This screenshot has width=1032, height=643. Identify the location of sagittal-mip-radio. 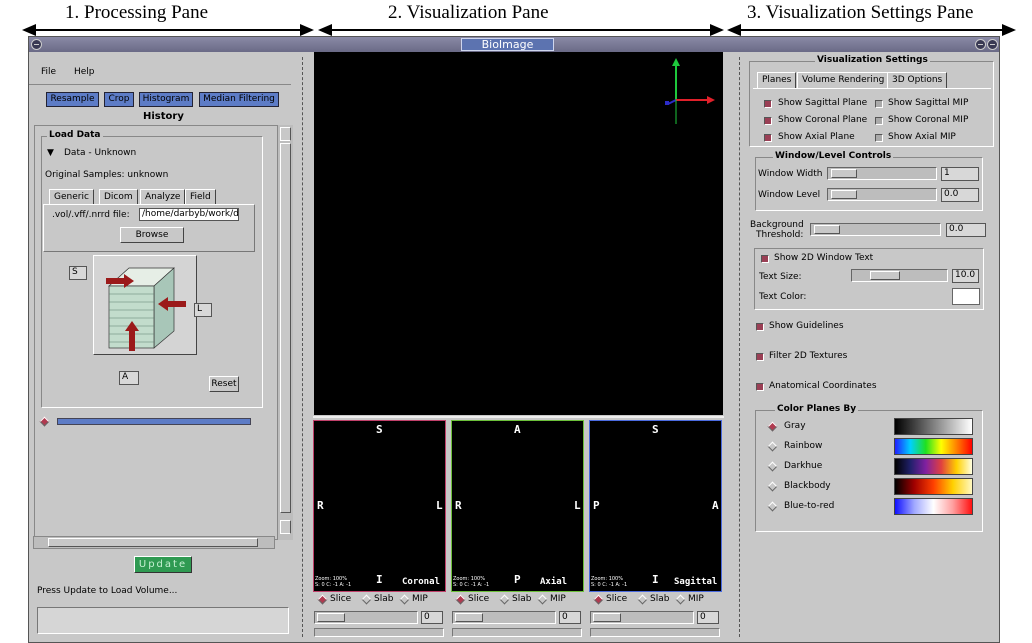
(680, 599).